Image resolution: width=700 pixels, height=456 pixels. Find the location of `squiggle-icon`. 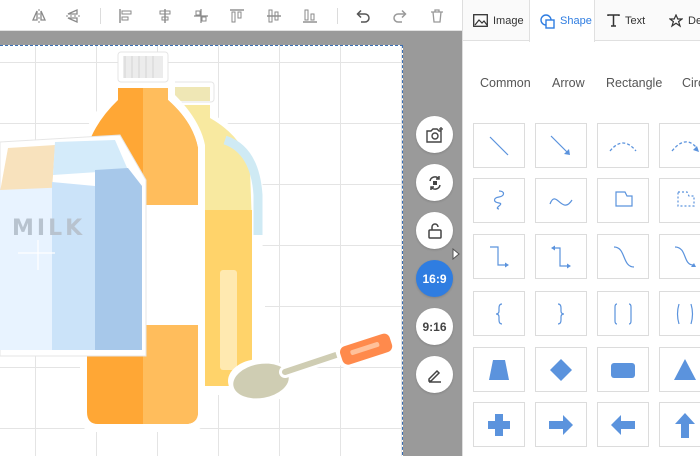

squiggle-icon is located at coordinates (499, 199).